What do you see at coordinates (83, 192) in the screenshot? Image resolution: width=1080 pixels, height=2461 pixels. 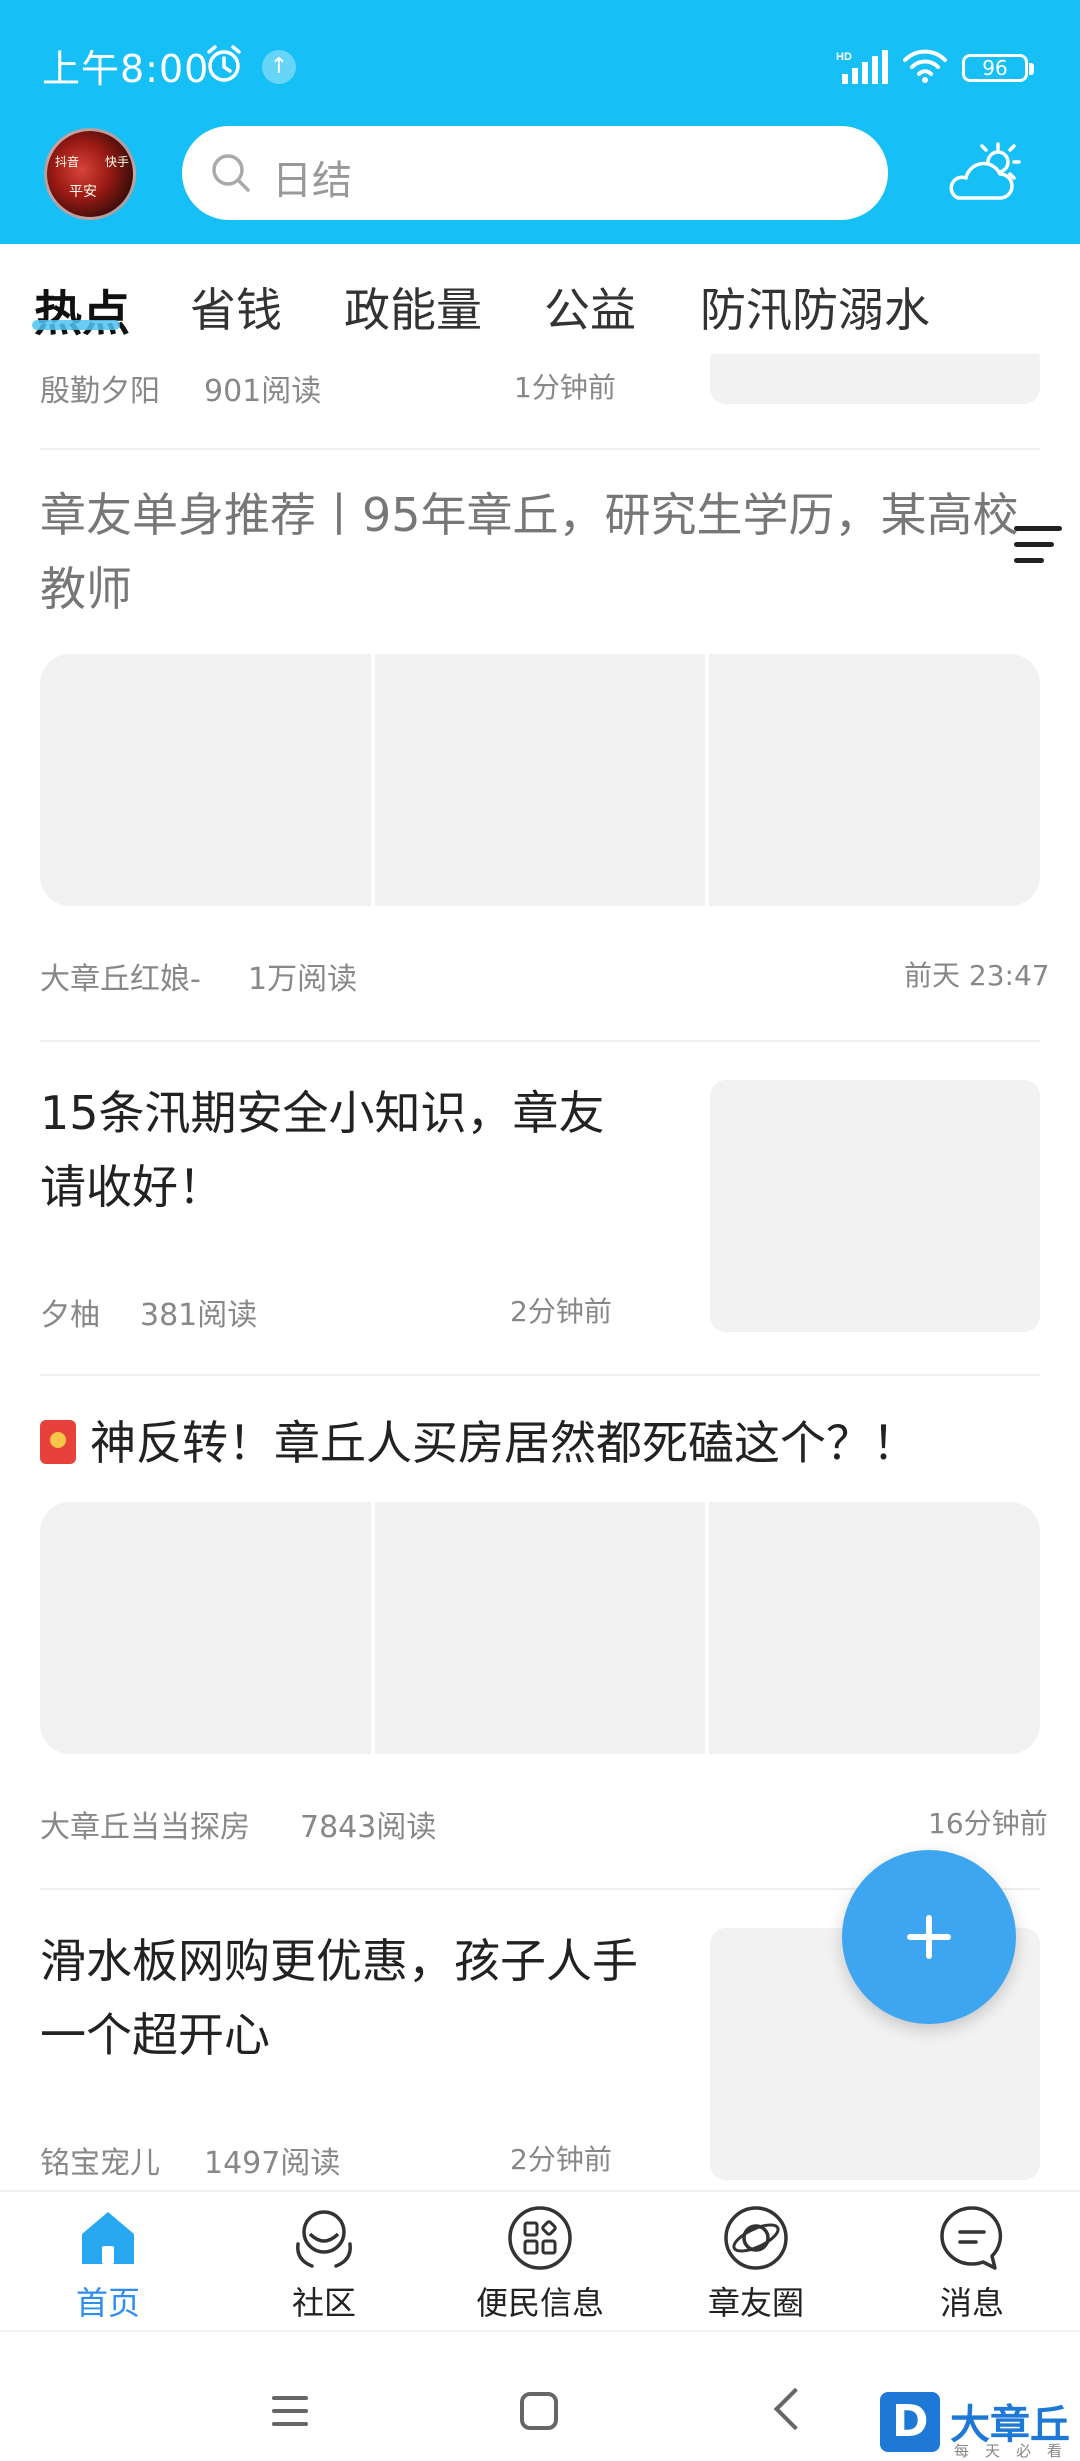 I see `avatar-text-3: 平安` at bounding box center [83, 192].